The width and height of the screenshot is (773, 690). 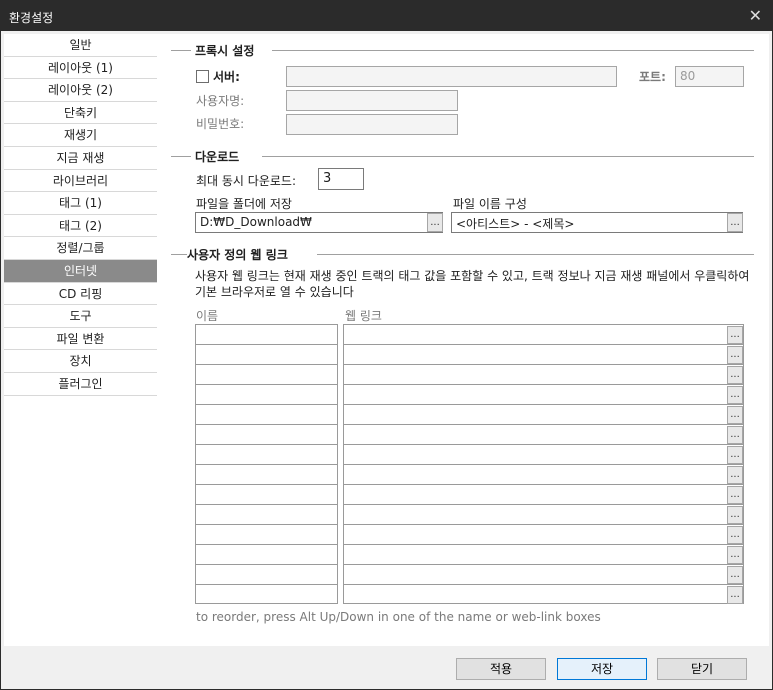 What do you see at coordinates (80, 90) in the screenshot?
I see `sidebar-item: 레이아웃 (2)` at bounding box center [80, 90].